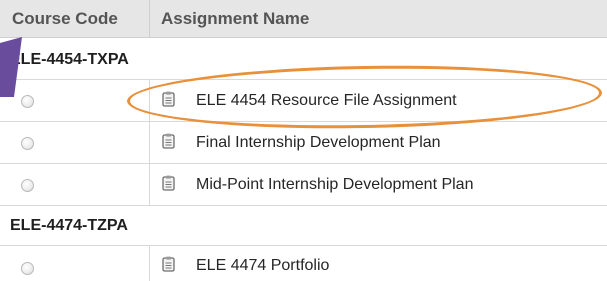 The width and height of the screenshot is (607, 281). What do you see at coordinates (262, 266) in the screenshot?
I see `assignment-name: ELE 4474 Portfolio` at bounding box center [262, 266].